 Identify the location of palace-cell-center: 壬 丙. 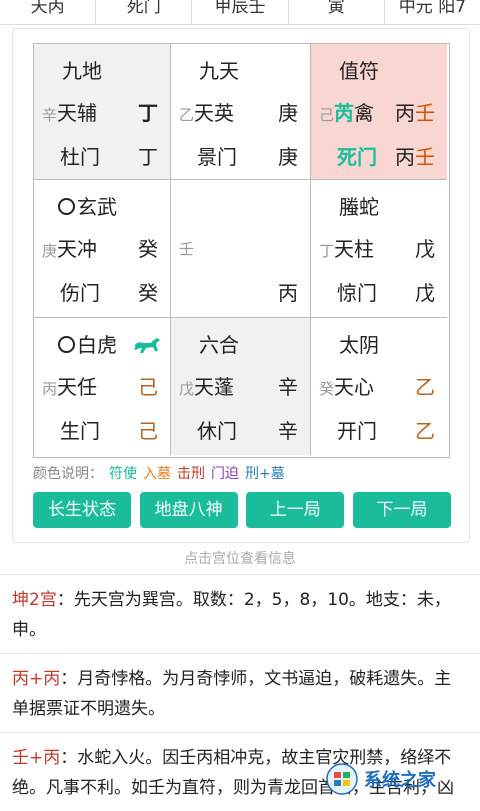
(241, 249).